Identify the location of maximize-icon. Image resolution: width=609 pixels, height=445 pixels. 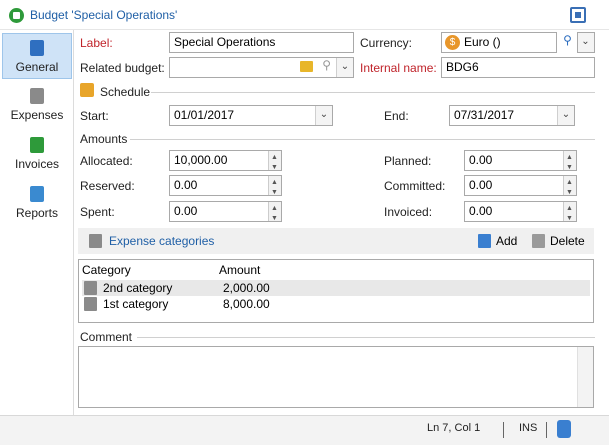
(578, 15).